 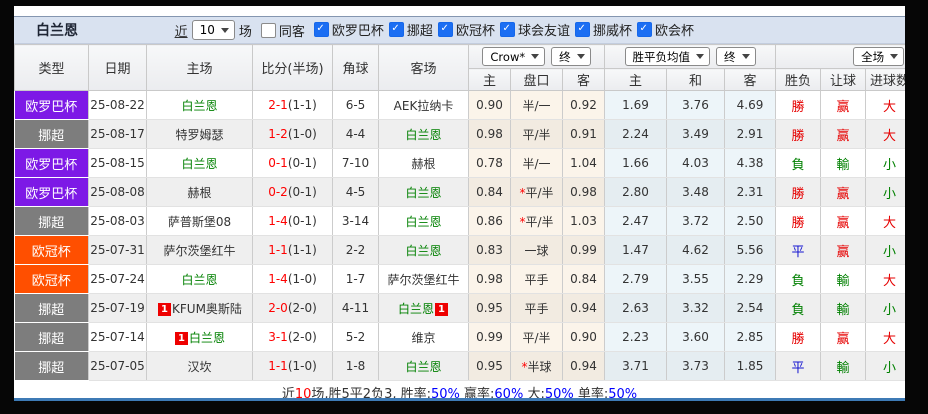 What do you see at coordinates (117, 337) in the screenshot?
I see `date-cell: 25-07-14` at bounding box center [117, 337].